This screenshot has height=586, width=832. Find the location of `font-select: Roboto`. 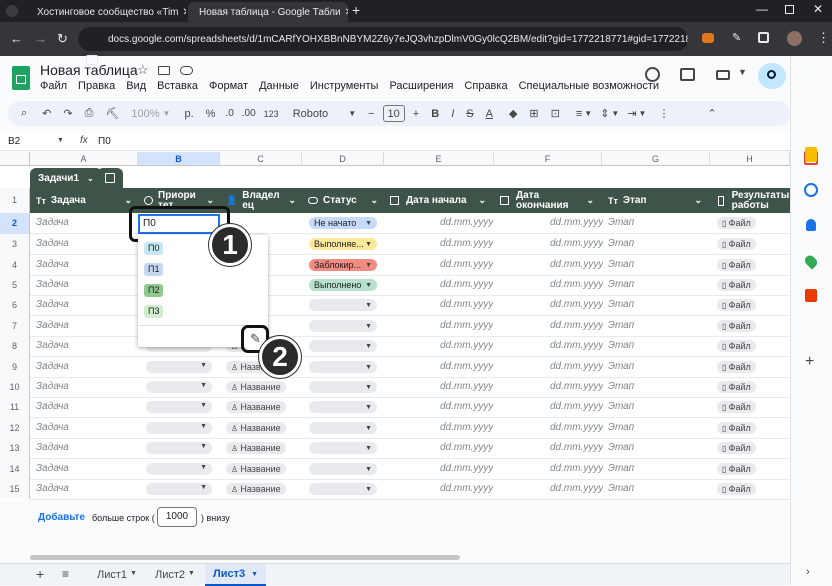

font-select: Roboto is located at coordinates (310, 114).